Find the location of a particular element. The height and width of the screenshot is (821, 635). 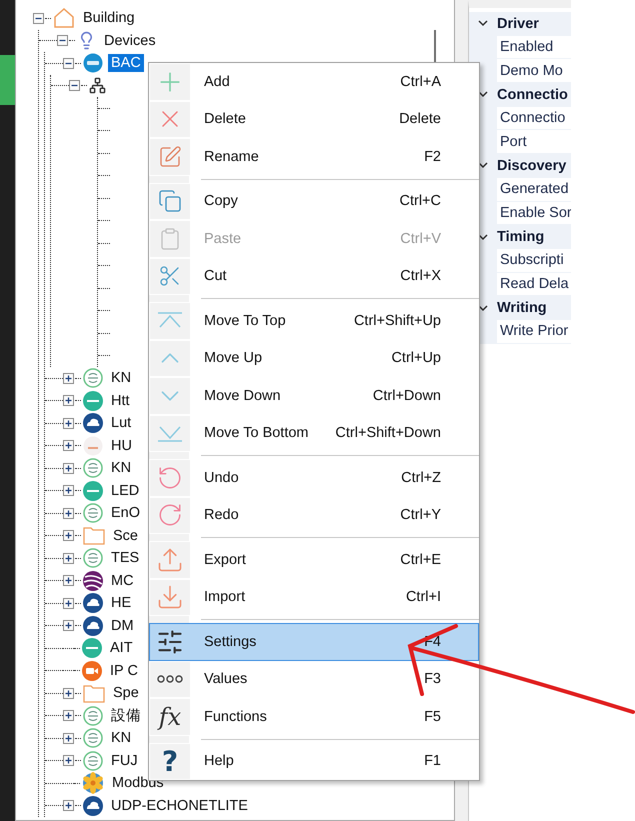

menu-item: Cut Ctrl+X is located at coordinates (314, 276).